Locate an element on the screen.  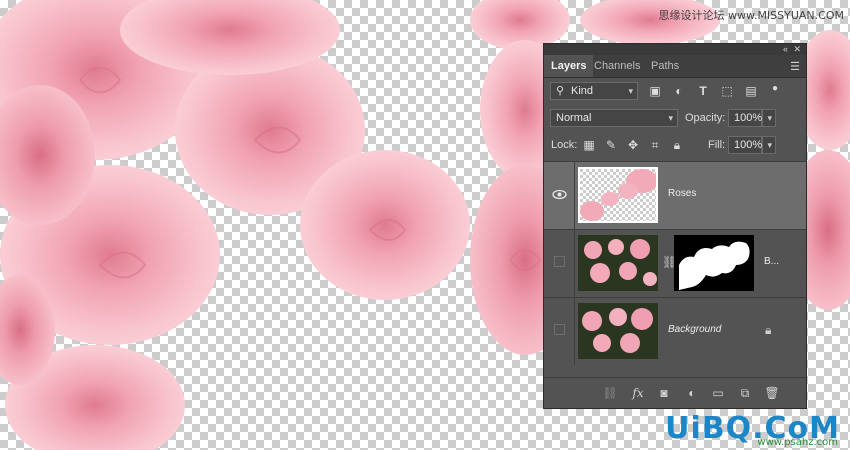
adjustment-filter-icon: ◐ is located at coordinates (679, 91).